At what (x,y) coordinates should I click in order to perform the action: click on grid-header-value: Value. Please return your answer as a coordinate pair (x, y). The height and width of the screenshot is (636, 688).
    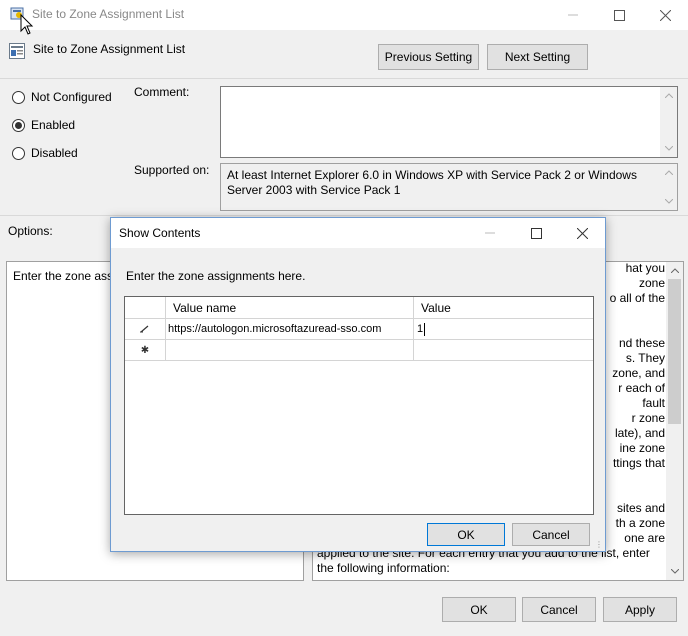
    Looking at the image, I should click on (503, 308).